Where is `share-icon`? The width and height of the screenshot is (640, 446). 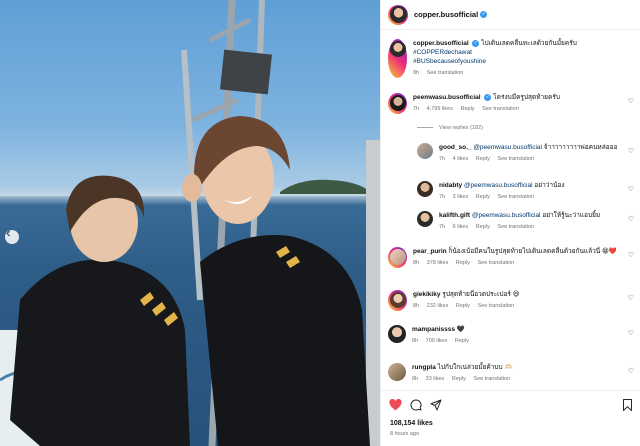
share-icon is located at coordinates (436, 405).